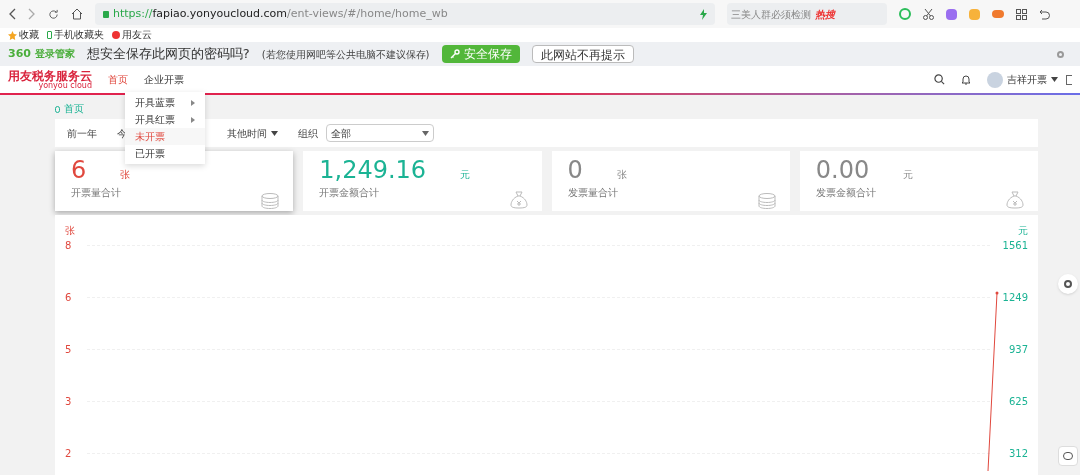  Describe the element at coordinates (1023, 231) in the screenshot. I see `right-axis-unit: 元` at that location.